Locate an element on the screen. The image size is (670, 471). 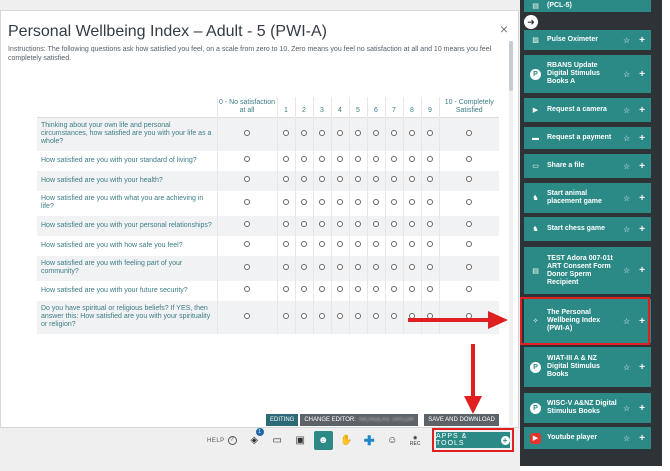
sidebar-item: ▬ Request a payment ☆ + is located at coordinates (587, 138).